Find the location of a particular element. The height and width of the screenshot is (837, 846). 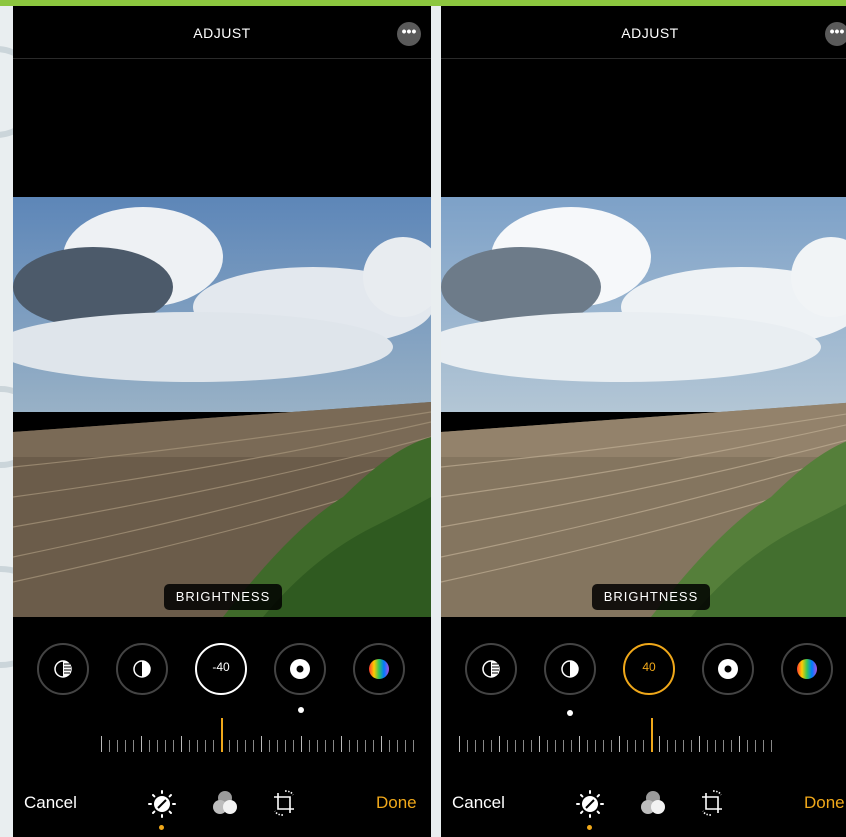

exposure-icon is located at coordinates (491, 669).